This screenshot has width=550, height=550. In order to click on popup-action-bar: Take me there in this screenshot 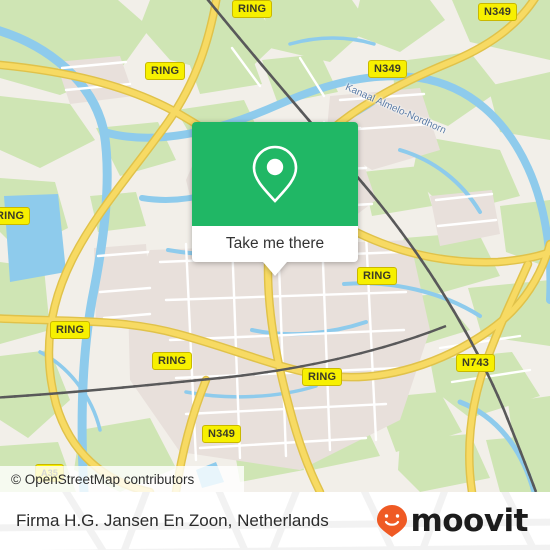, I will do `click(275, 251)`.